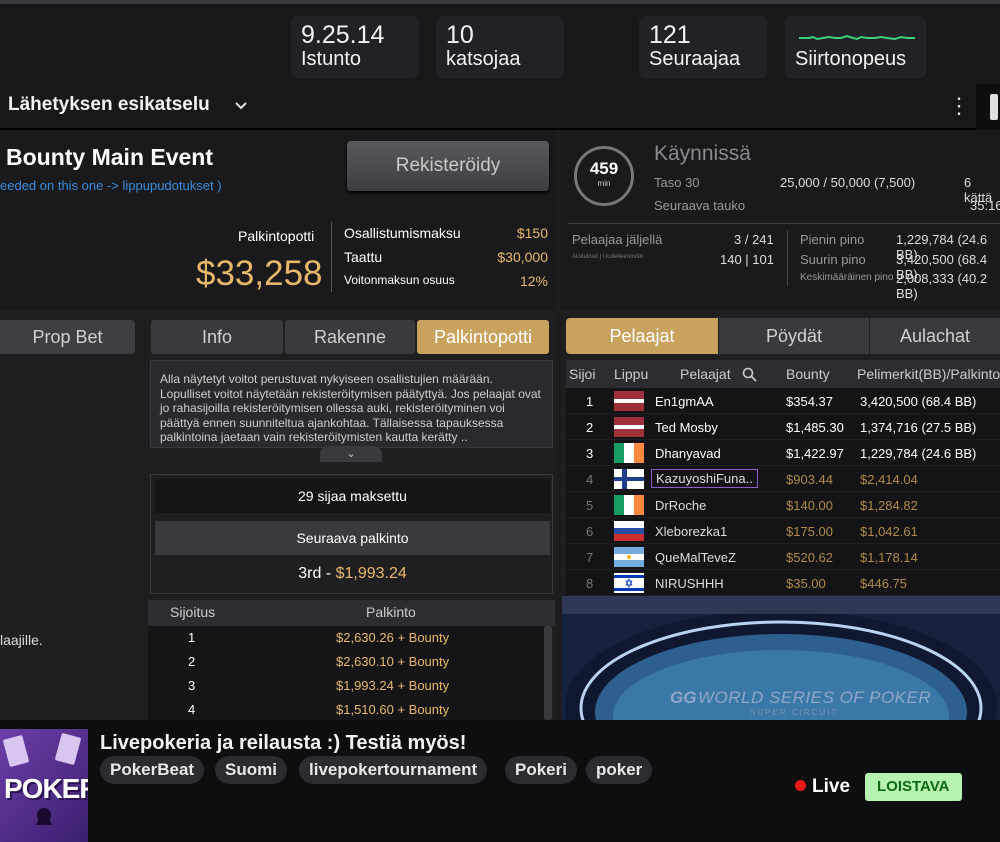  I want to click on bitrate-sparkline-icon, so click(857, 37).